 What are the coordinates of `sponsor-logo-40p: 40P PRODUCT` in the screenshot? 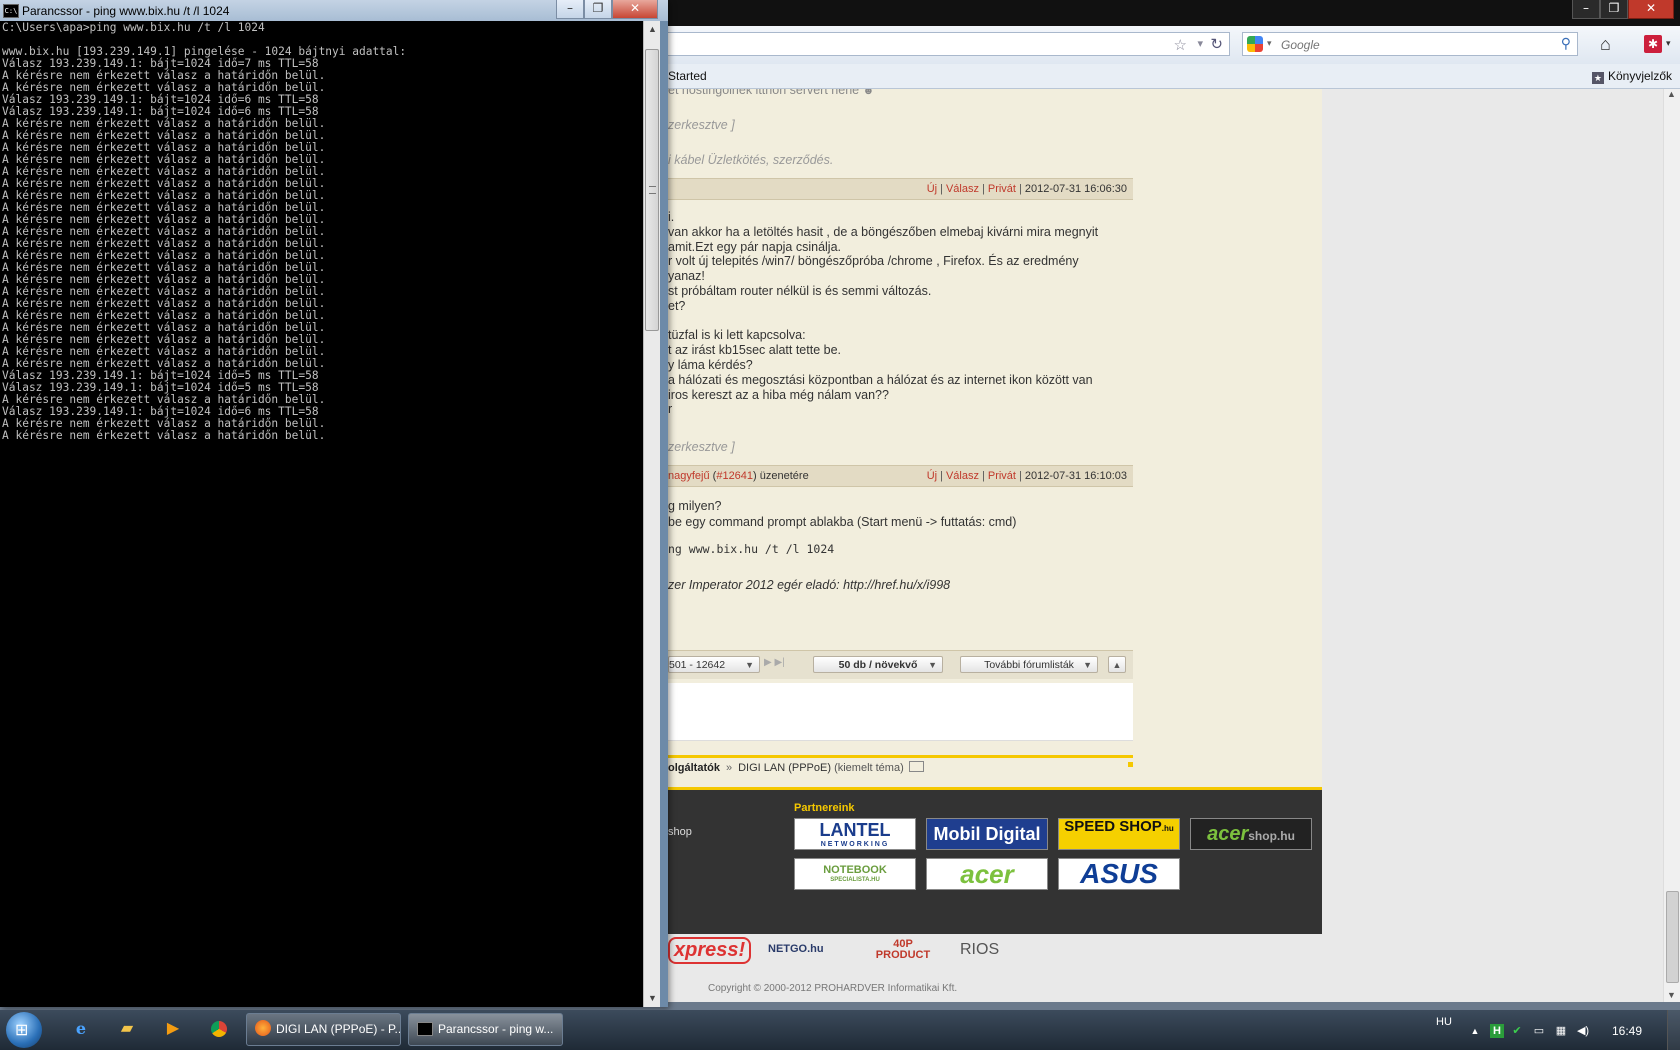 It's located at (903, 950).